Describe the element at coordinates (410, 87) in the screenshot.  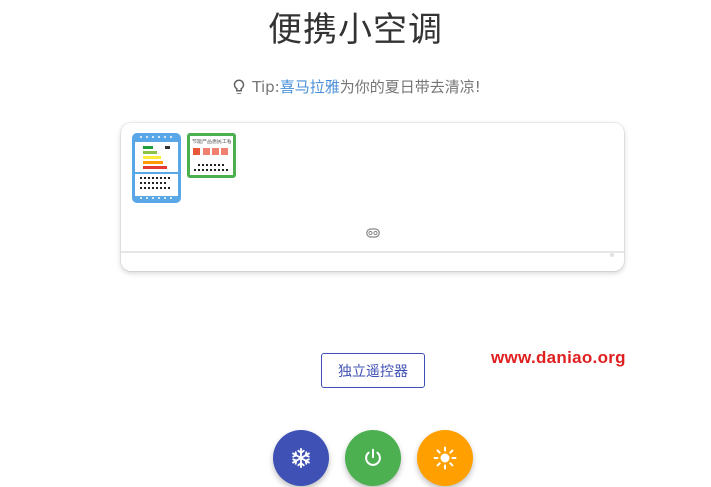
I see `tip-suffix: 为你的夏日带去清凉!` at that location.